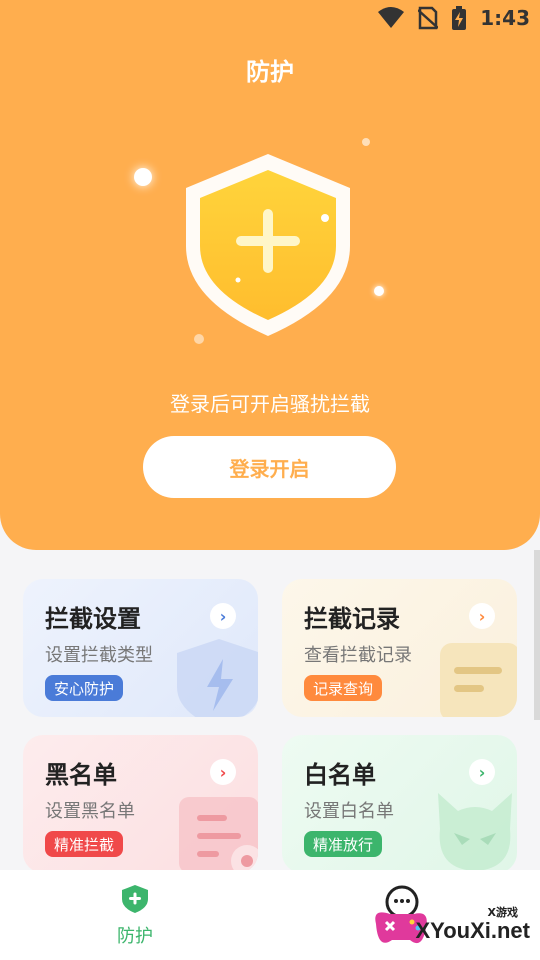 The height and width of the screenshot is (960, 540). I want to click on watermark-logo: X游戏 XYouXi.net, so click(445, 920).